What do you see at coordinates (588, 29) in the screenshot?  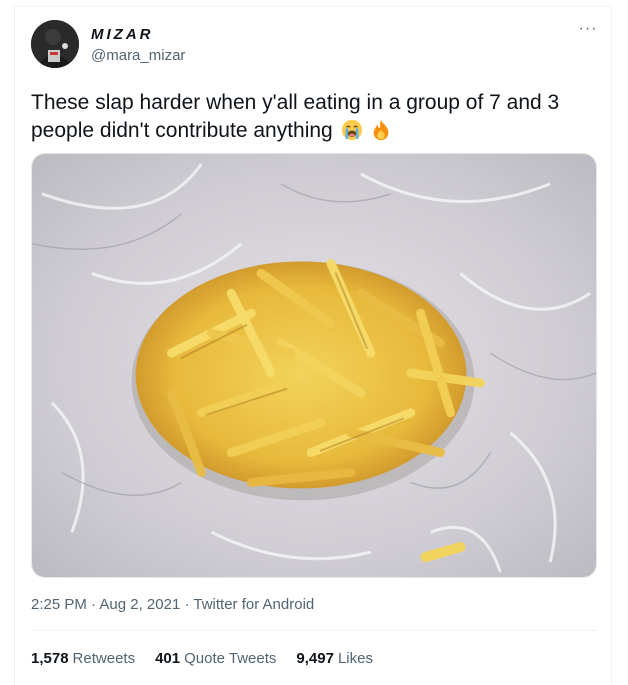 I see `more-horizontal-icon: ···` at bounding box center [588, 29].